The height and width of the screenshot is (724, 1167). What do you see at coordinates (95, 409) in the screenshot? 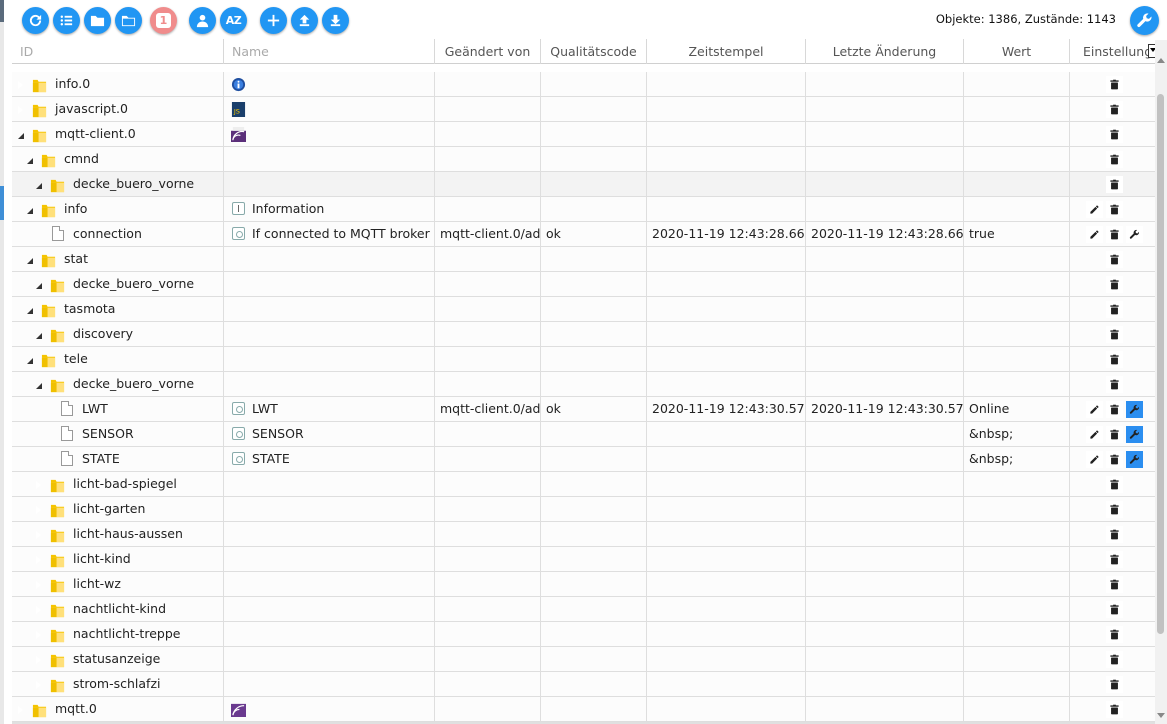
I see `object-id: LWT` at bounding box center [95, 409].